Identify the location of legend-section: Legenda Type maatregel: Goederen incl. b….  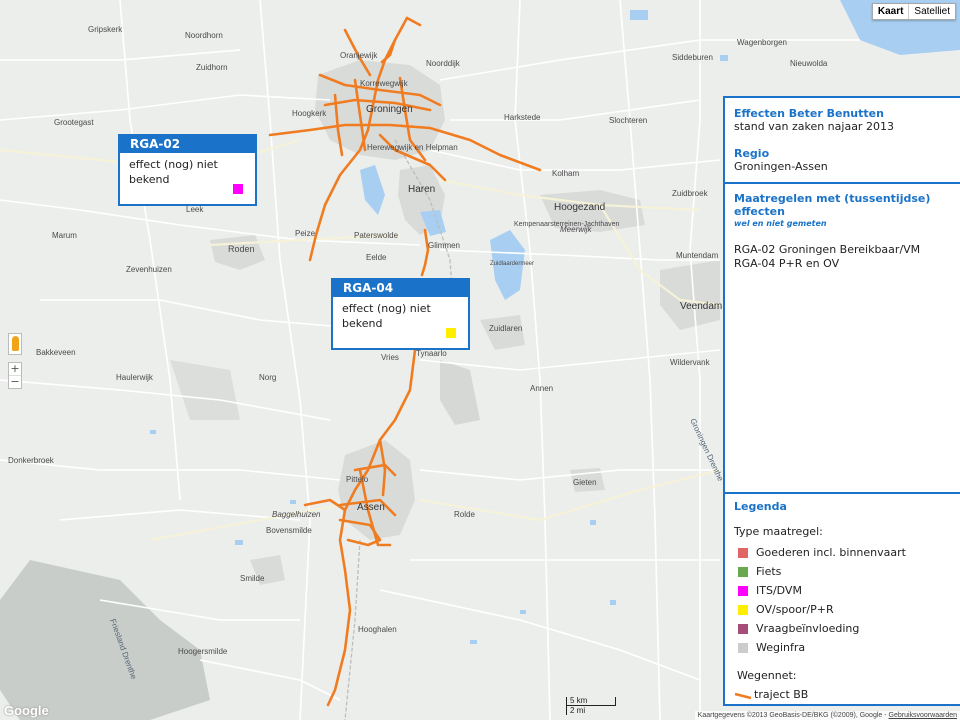
(842, 602).